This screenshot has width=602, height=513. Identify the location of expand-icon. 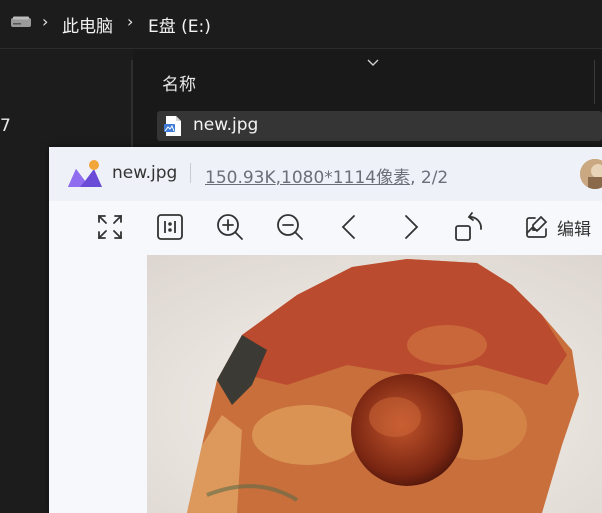
(110, 227).